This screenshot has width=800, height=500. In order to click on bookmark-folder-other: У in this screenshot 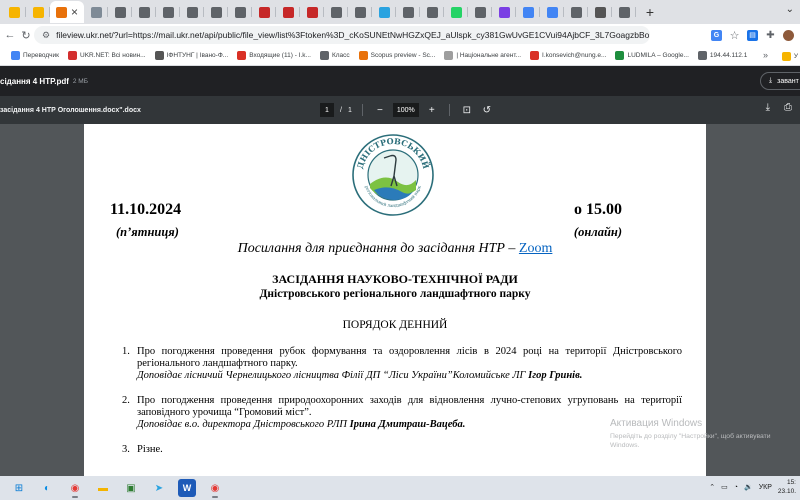, I will do `click(790, 55)`.